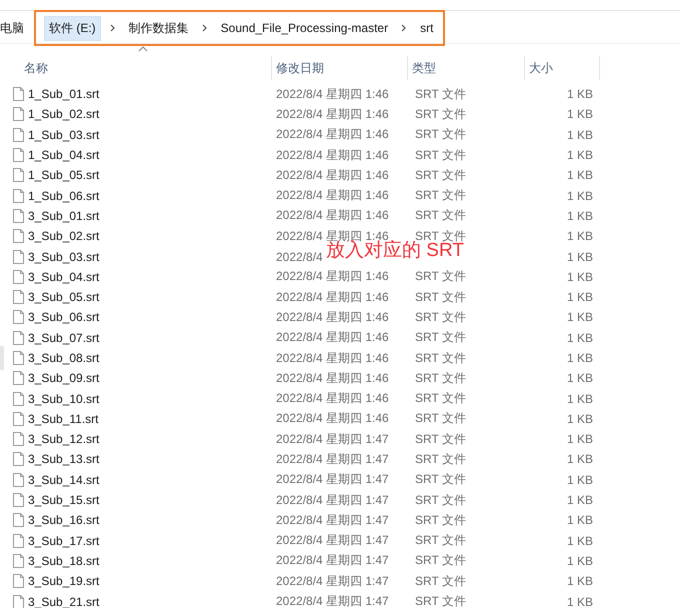 The width and height of the screenshot is (680, 608). I want to click on file-name: 3_Sub_10.srt, so click(150, 399).